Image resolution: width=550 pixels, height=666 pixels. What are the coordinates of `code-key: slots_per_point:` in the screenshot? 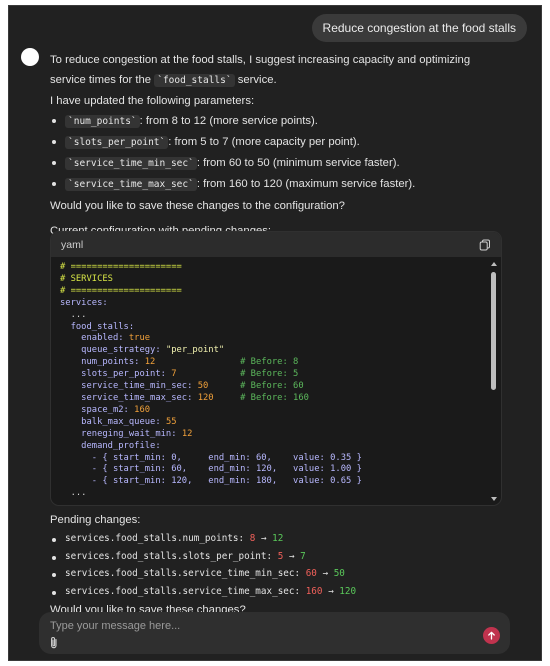 It's located at (116, 374).